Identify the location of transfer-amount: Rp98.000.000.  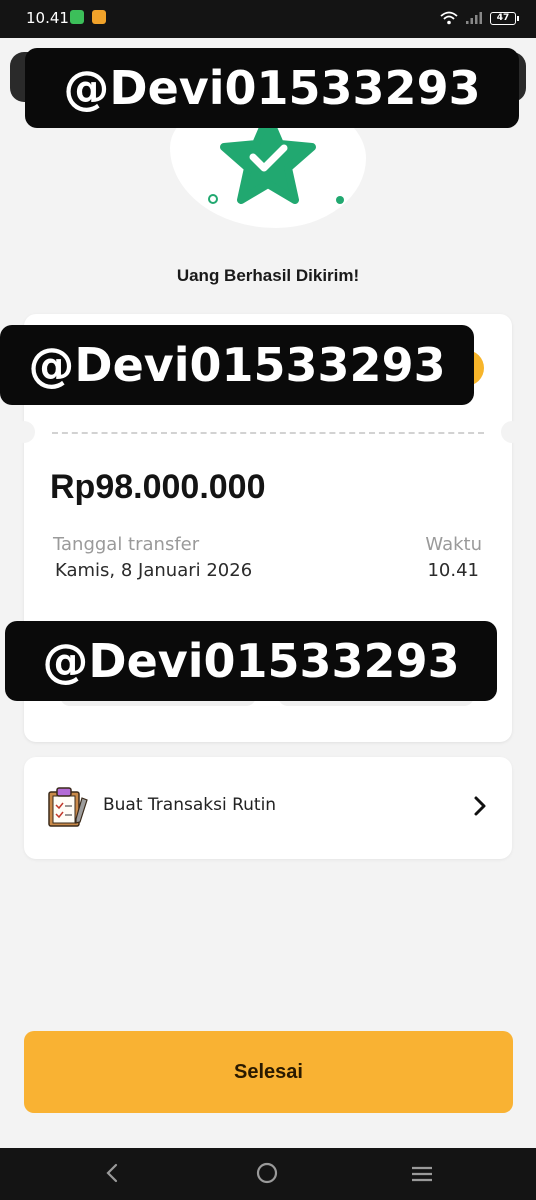
(158, 487).